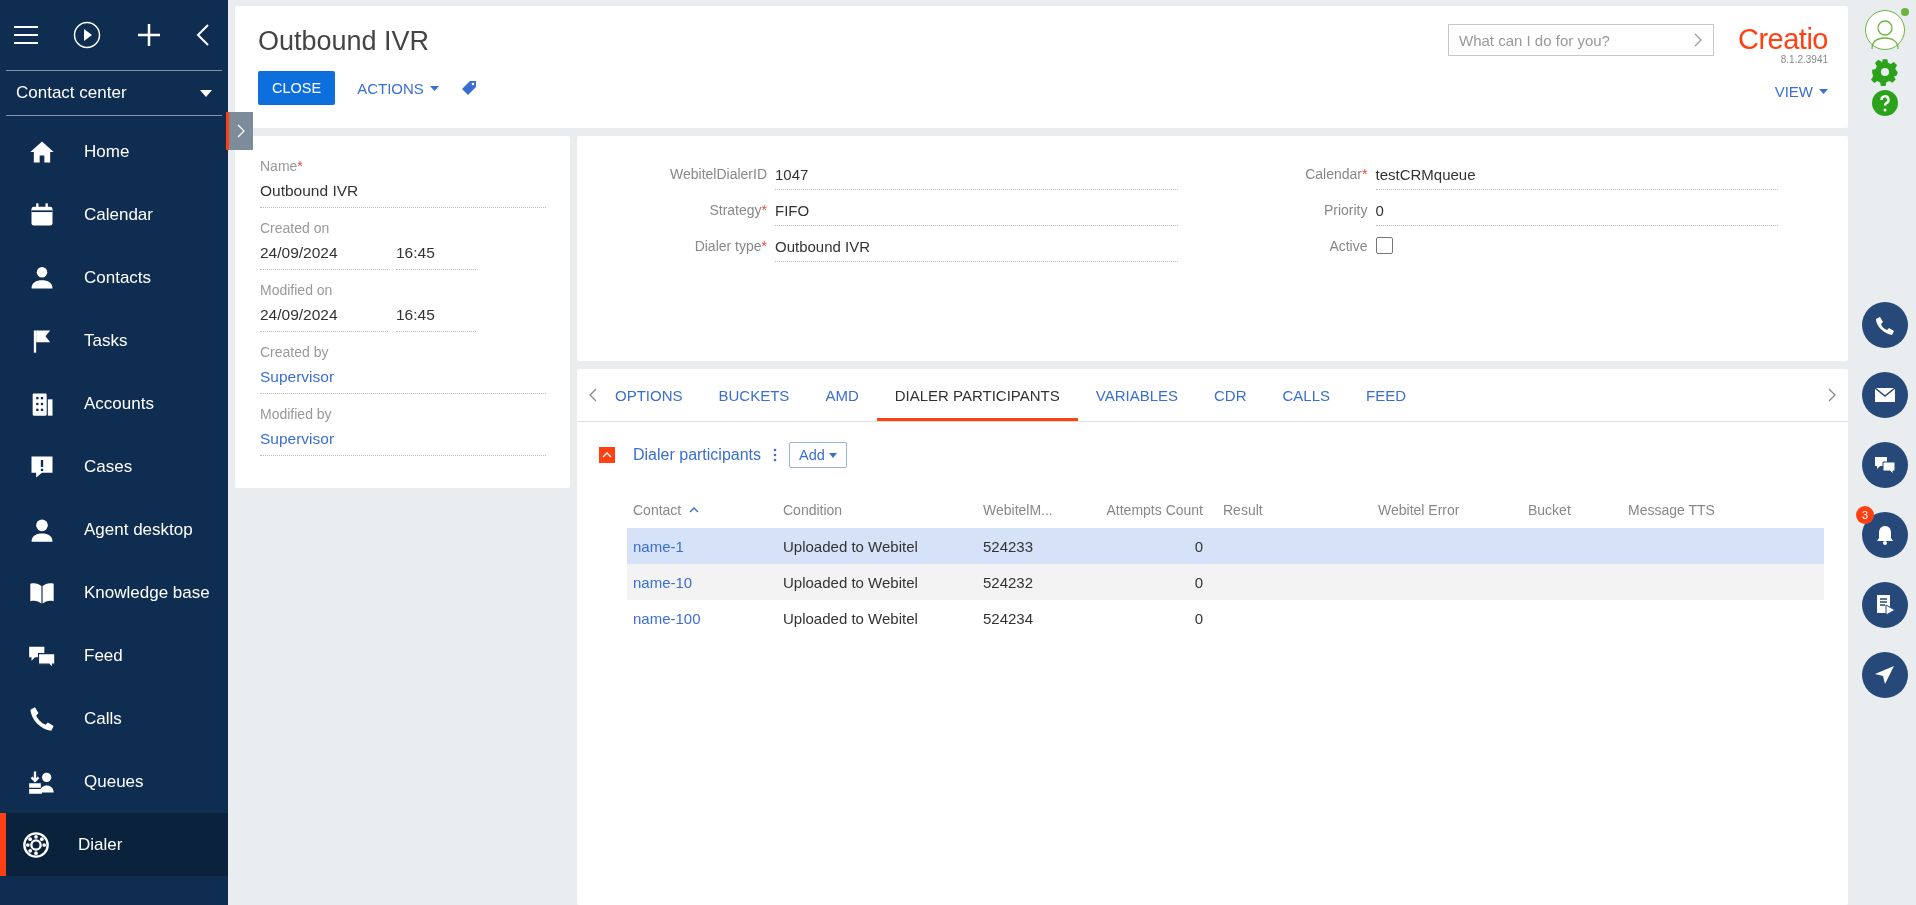 The width and height of the screenshot is (1916, 905). What do you see at coordinates (818, 455) in the screenshot?
I see `add-button: Add` at bounding box center [818, 455].